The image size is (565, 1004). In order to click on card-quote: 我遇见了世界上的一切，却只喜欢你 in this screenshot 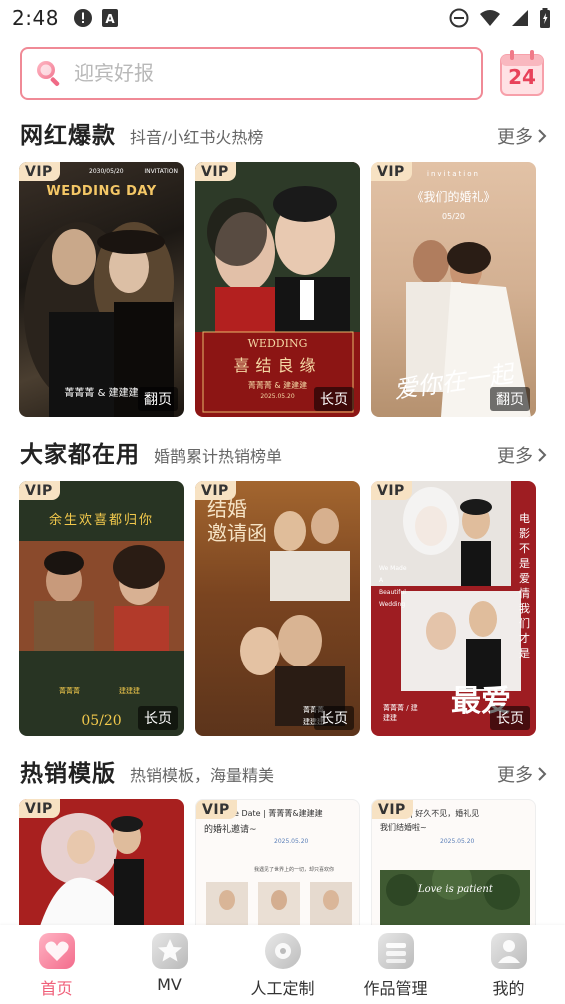, I will do `click(294, 870)`.